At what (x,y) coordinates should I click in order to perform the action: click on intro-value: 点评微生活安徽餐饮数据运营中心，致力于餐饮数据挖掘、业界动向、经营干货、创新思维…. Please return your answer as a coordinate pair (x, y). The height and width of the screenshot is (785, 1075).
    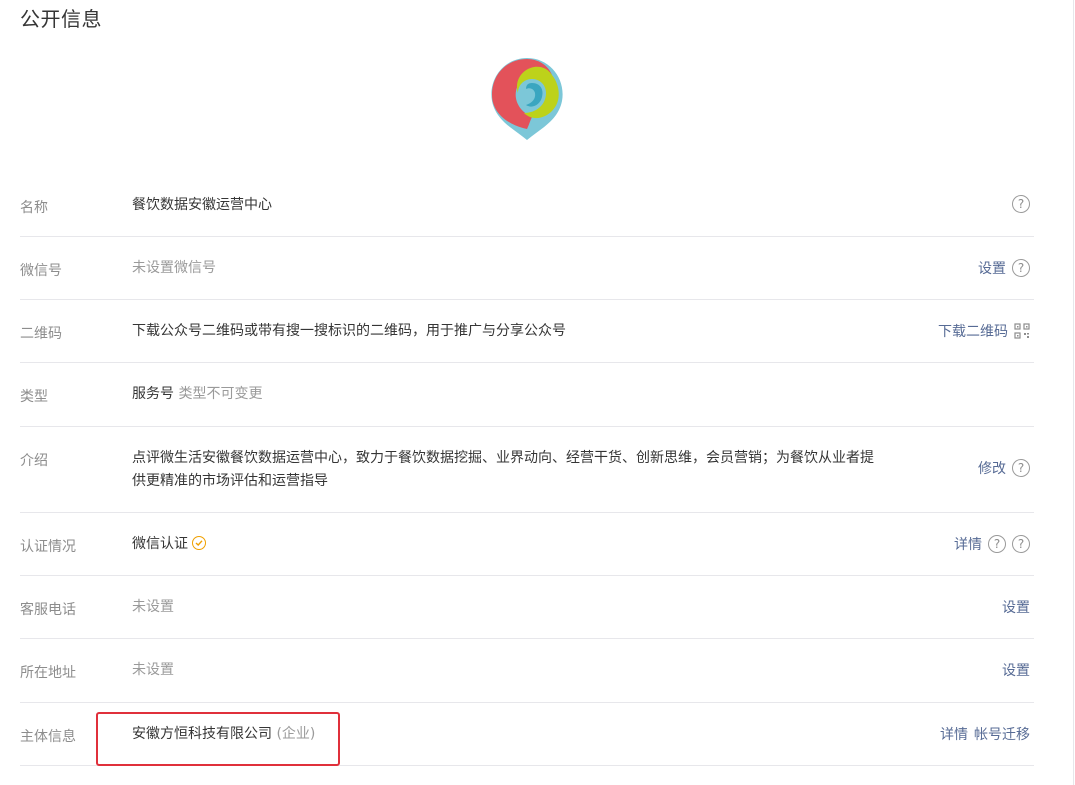
    Looking at the image, I should click on (503, 470).